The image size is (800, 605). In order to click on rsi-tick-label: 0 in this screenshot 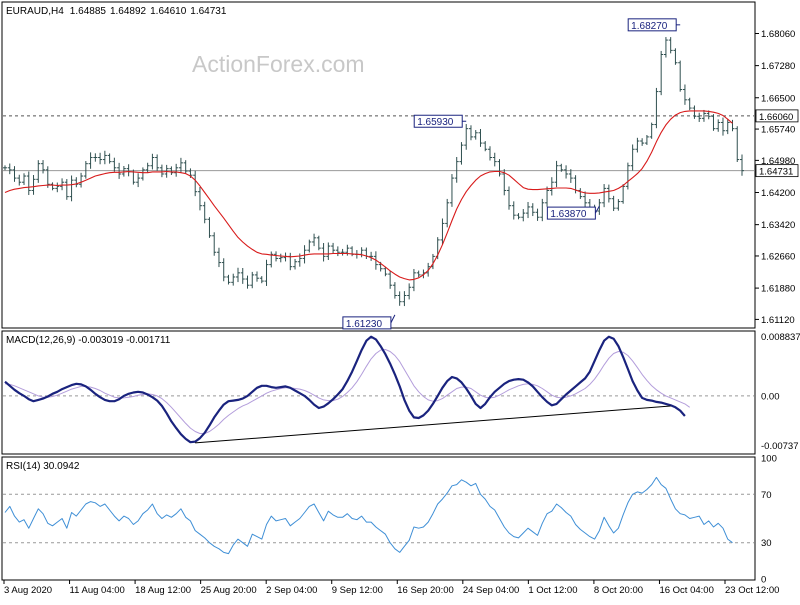, I will do `click(763, 580)`.